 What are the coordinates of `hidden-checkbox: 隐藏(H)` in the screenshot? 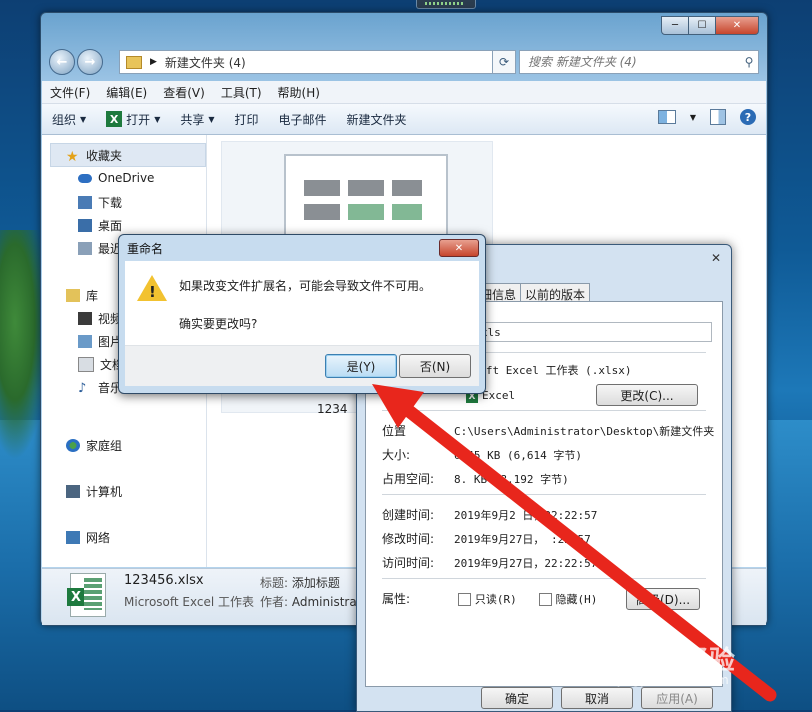 It's located at (567, 599).